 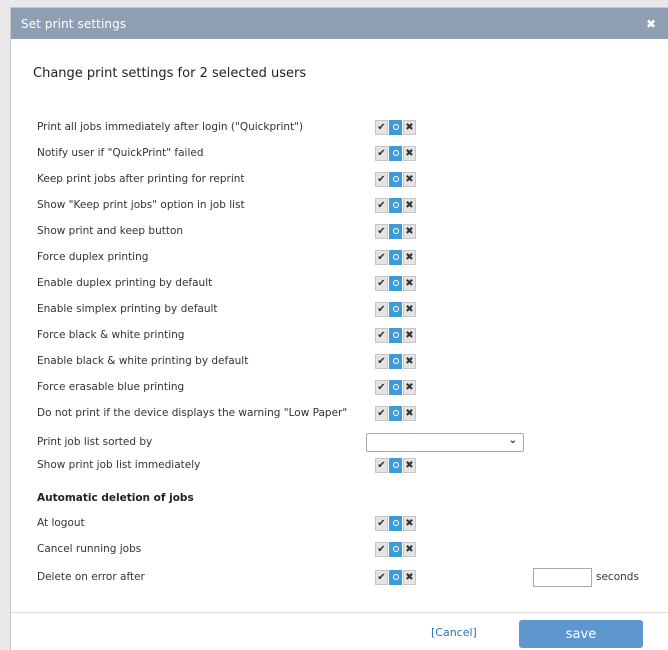 I want to click on dialog-title: Set print settings, so click(x=74, y=23).